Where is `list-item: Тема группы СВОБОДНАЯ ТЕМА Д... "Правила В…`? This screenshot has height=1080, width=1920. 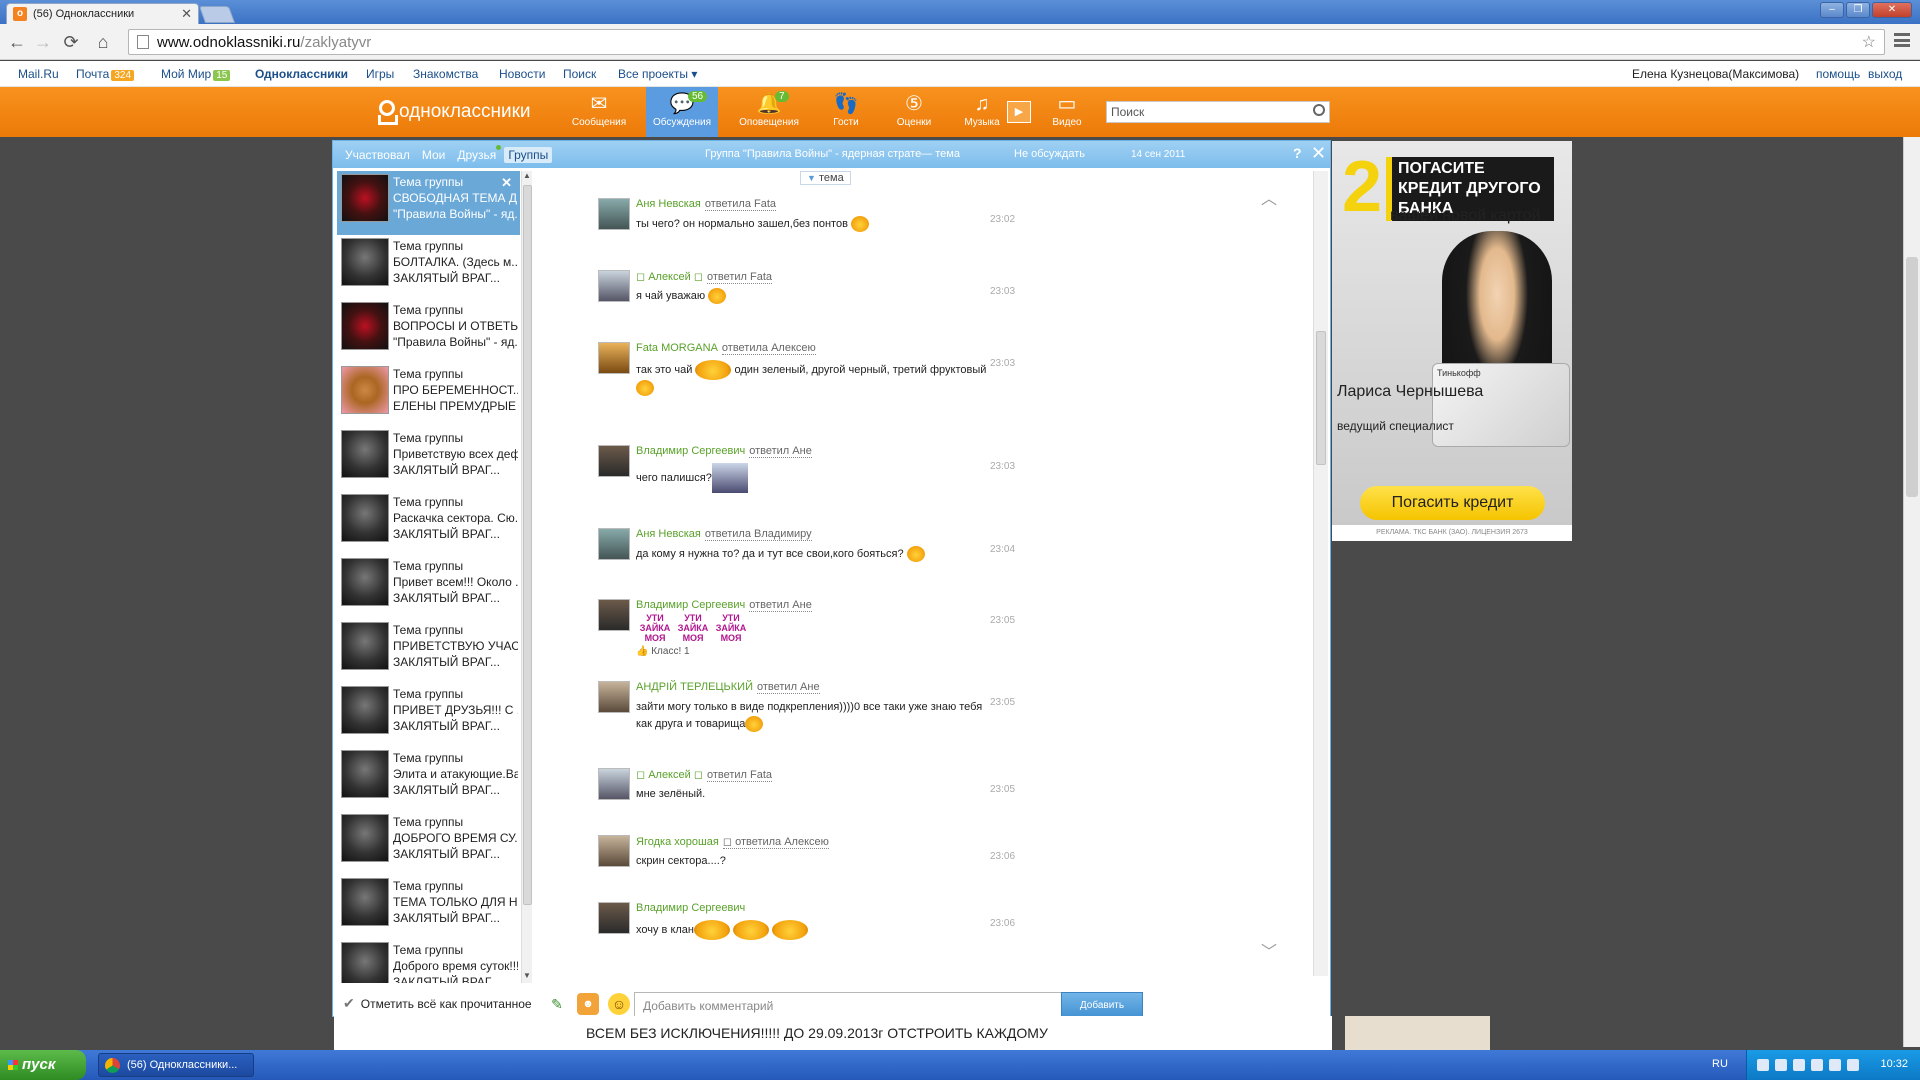 list-item: Тема группы СВОБОДНАЯ ТЕМА Д... "Правила В… is located at coordinates (428, 203).